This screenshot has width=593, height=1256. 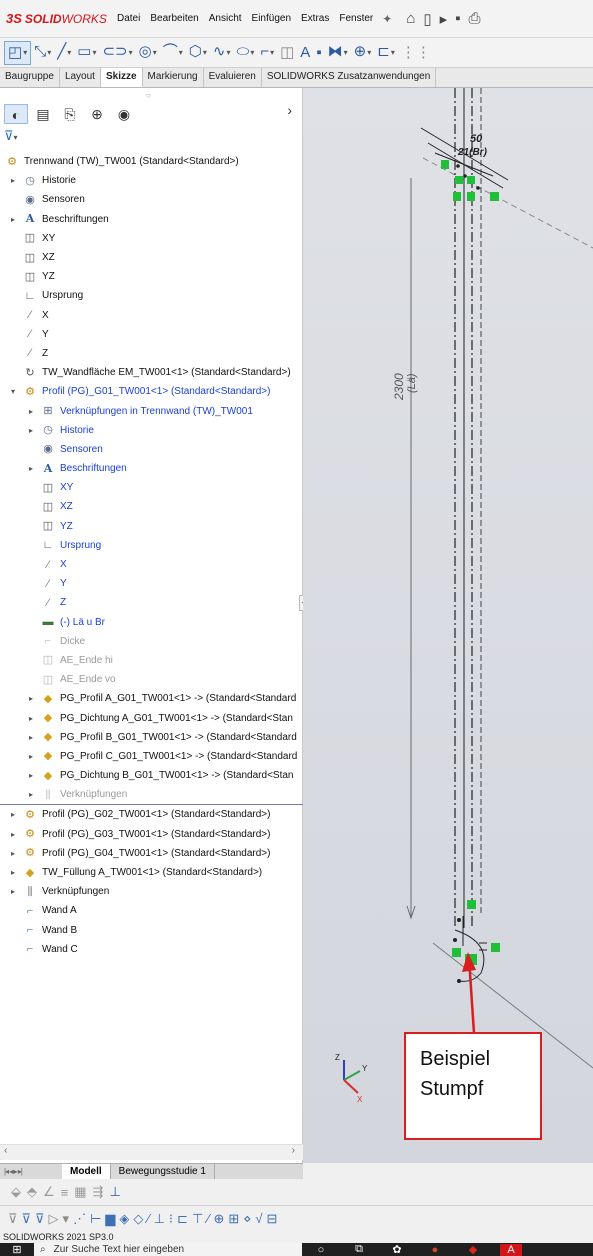 I want to click on tree-item: ◫ AE_Ende vo, so click(x=151, y=679).